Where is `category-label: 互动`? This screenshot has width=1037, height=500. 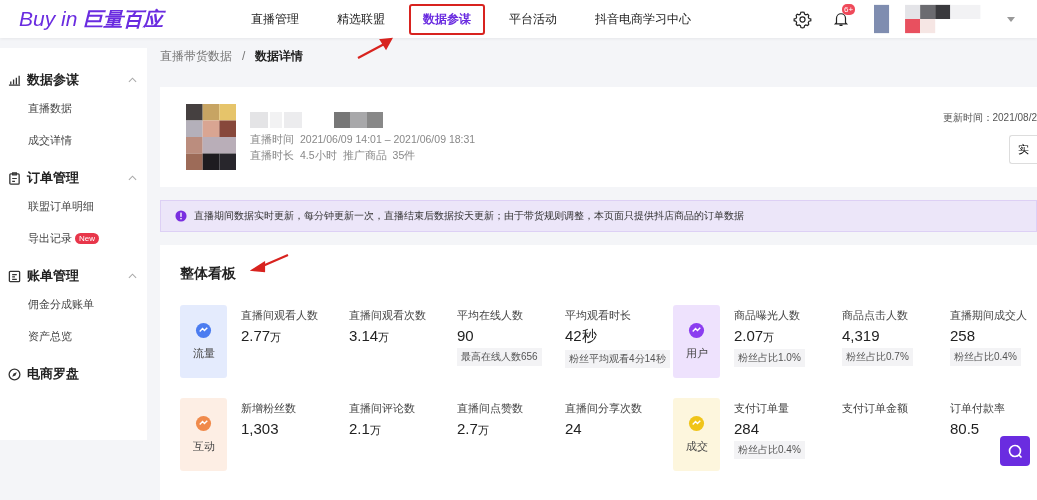
category-label: 互动 is located at coordinates (203, 447).